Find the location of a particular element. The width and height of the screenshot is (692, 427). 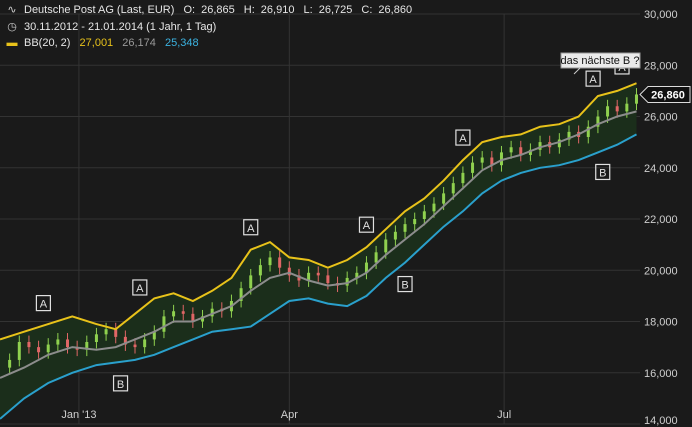

open-label: O: is located at coordinates (189, 10).